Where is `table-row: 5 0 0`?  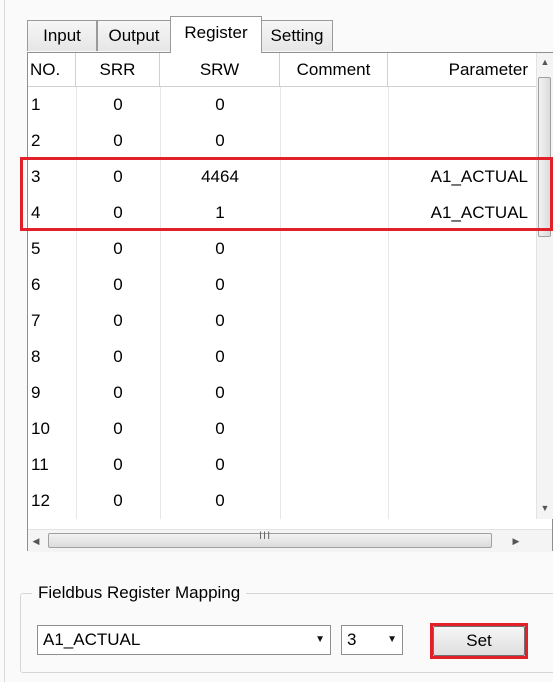
table-row: 5 0 0 is located at coordinates (282, 249).